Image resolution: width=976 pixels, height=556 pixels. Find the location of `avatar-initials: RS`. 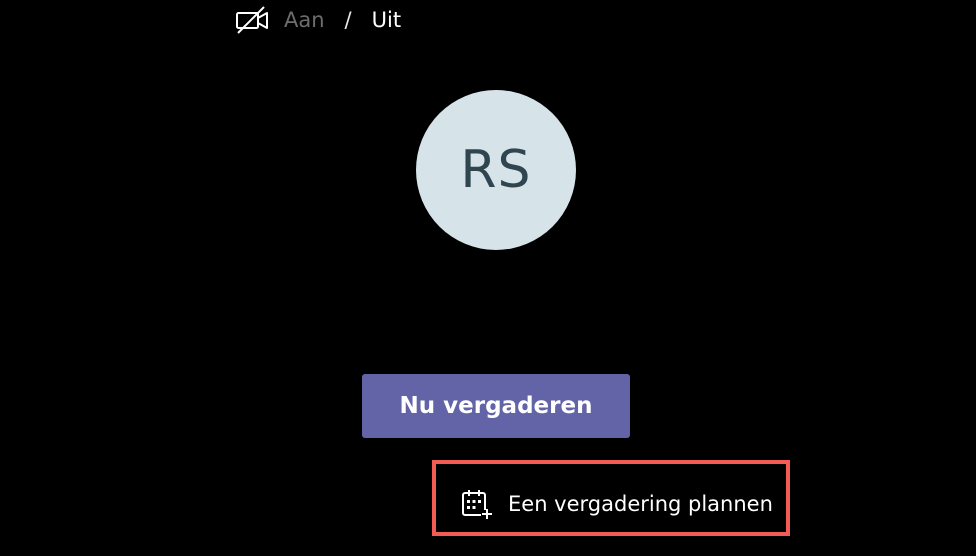

avatar-initials: RS is located at coordinates (496, 170).